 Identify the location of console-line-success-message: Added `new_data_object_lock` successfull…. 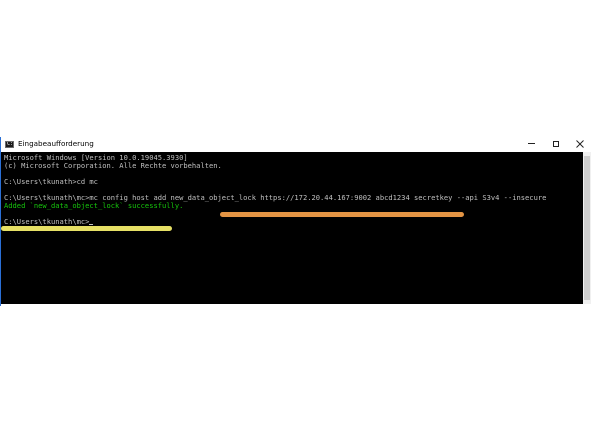
(94, 205).